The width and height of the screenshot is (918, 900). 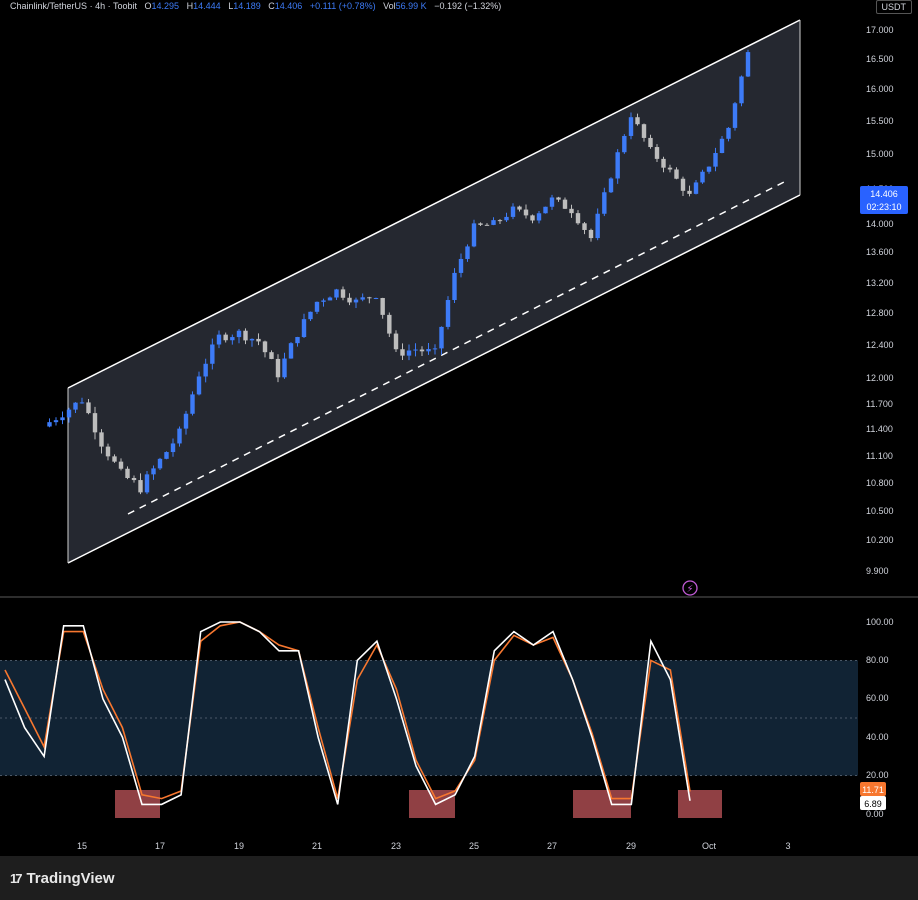 I want to click on countdown-value: 02:23:10, so click(x=883, y=207).